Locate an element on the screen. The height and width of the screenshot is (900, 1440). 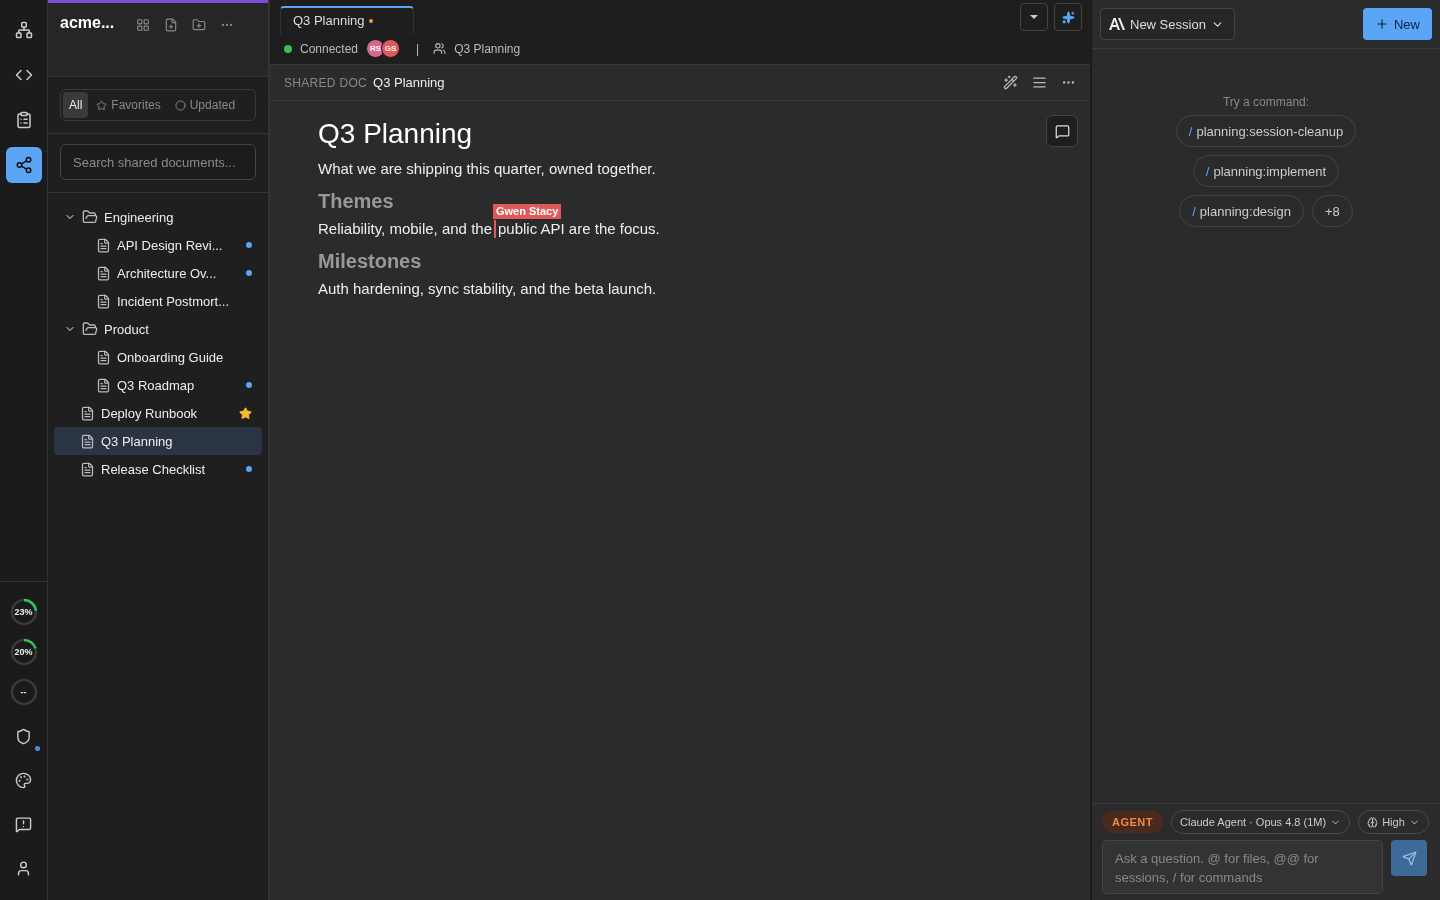
message-input: Ask a question. @ for files, @@ for sessions, / for commands is located at coordinates (1242, 867).